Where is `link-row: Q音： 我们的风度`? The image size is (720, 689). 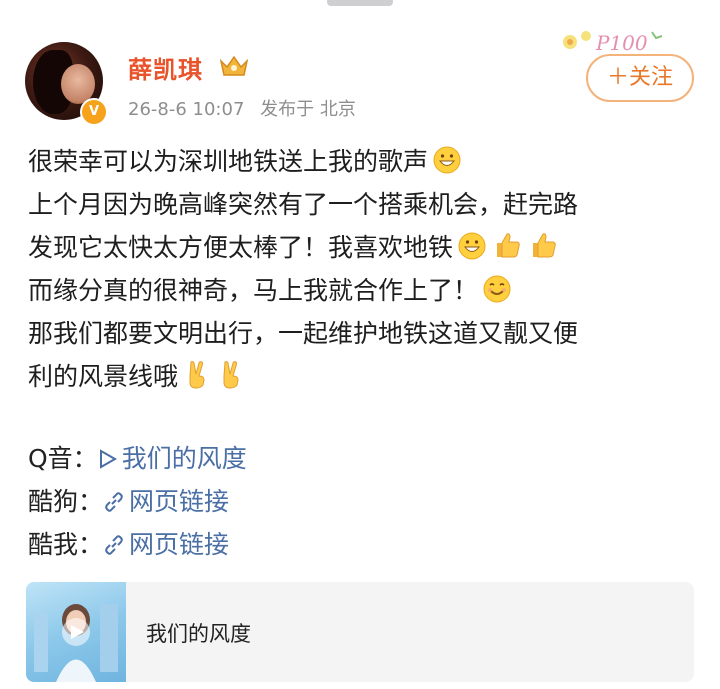
link-row: Q音： 我们的风度 is located at coordinates (137, 458).